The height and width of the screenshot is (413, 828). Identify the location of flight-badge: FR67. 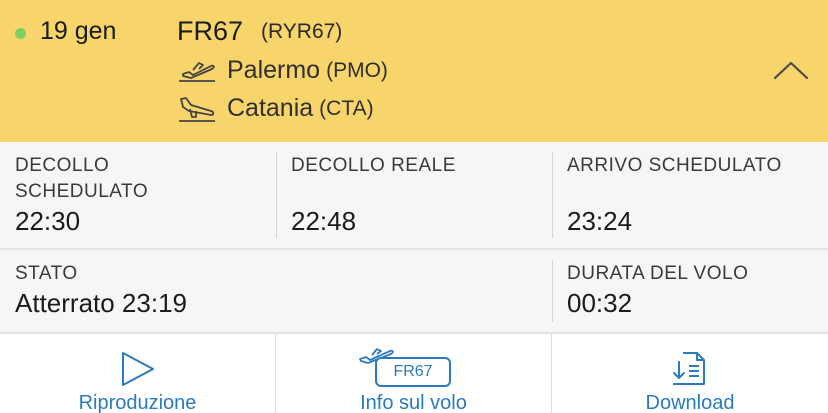
(413, 372).